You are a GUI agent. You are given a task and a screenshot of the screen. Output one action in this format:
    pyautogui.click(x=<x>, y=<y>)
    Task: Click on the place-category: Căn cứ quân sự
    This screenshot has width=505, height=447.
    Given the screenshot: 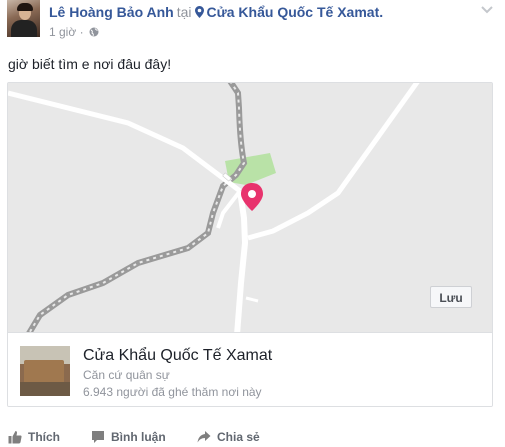 What is the action you would take?
    pyautogui.click(x=126, y=375)
    